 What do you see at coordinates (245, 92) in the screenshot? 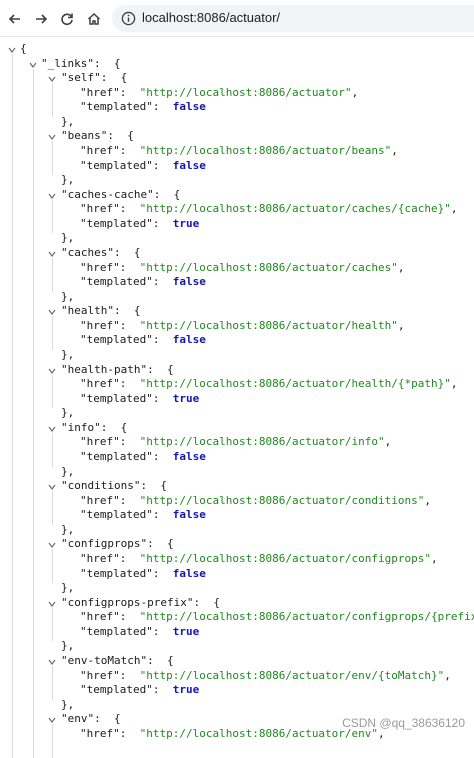
I see `json-string-value: http://localhost:8086/actuator` at bounding box center [245, 92].